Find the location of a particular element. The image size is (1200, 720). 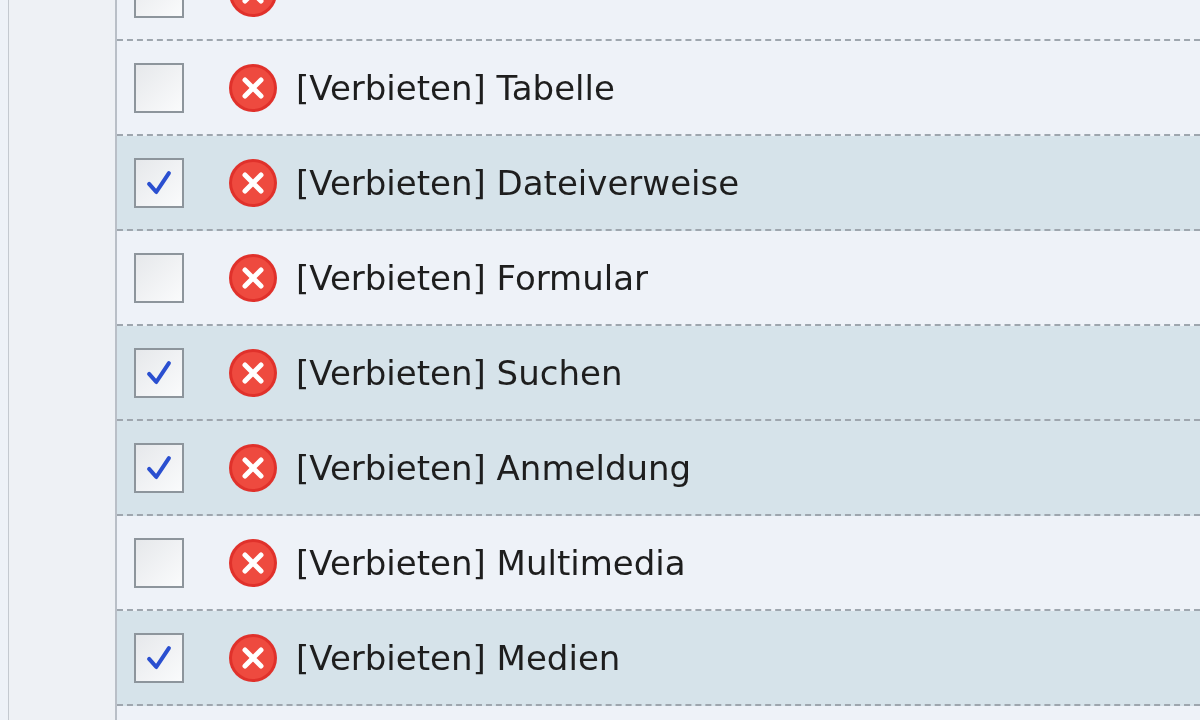

permission-label: [Verbieten] Tabelle is located at coordinates (455, 87).